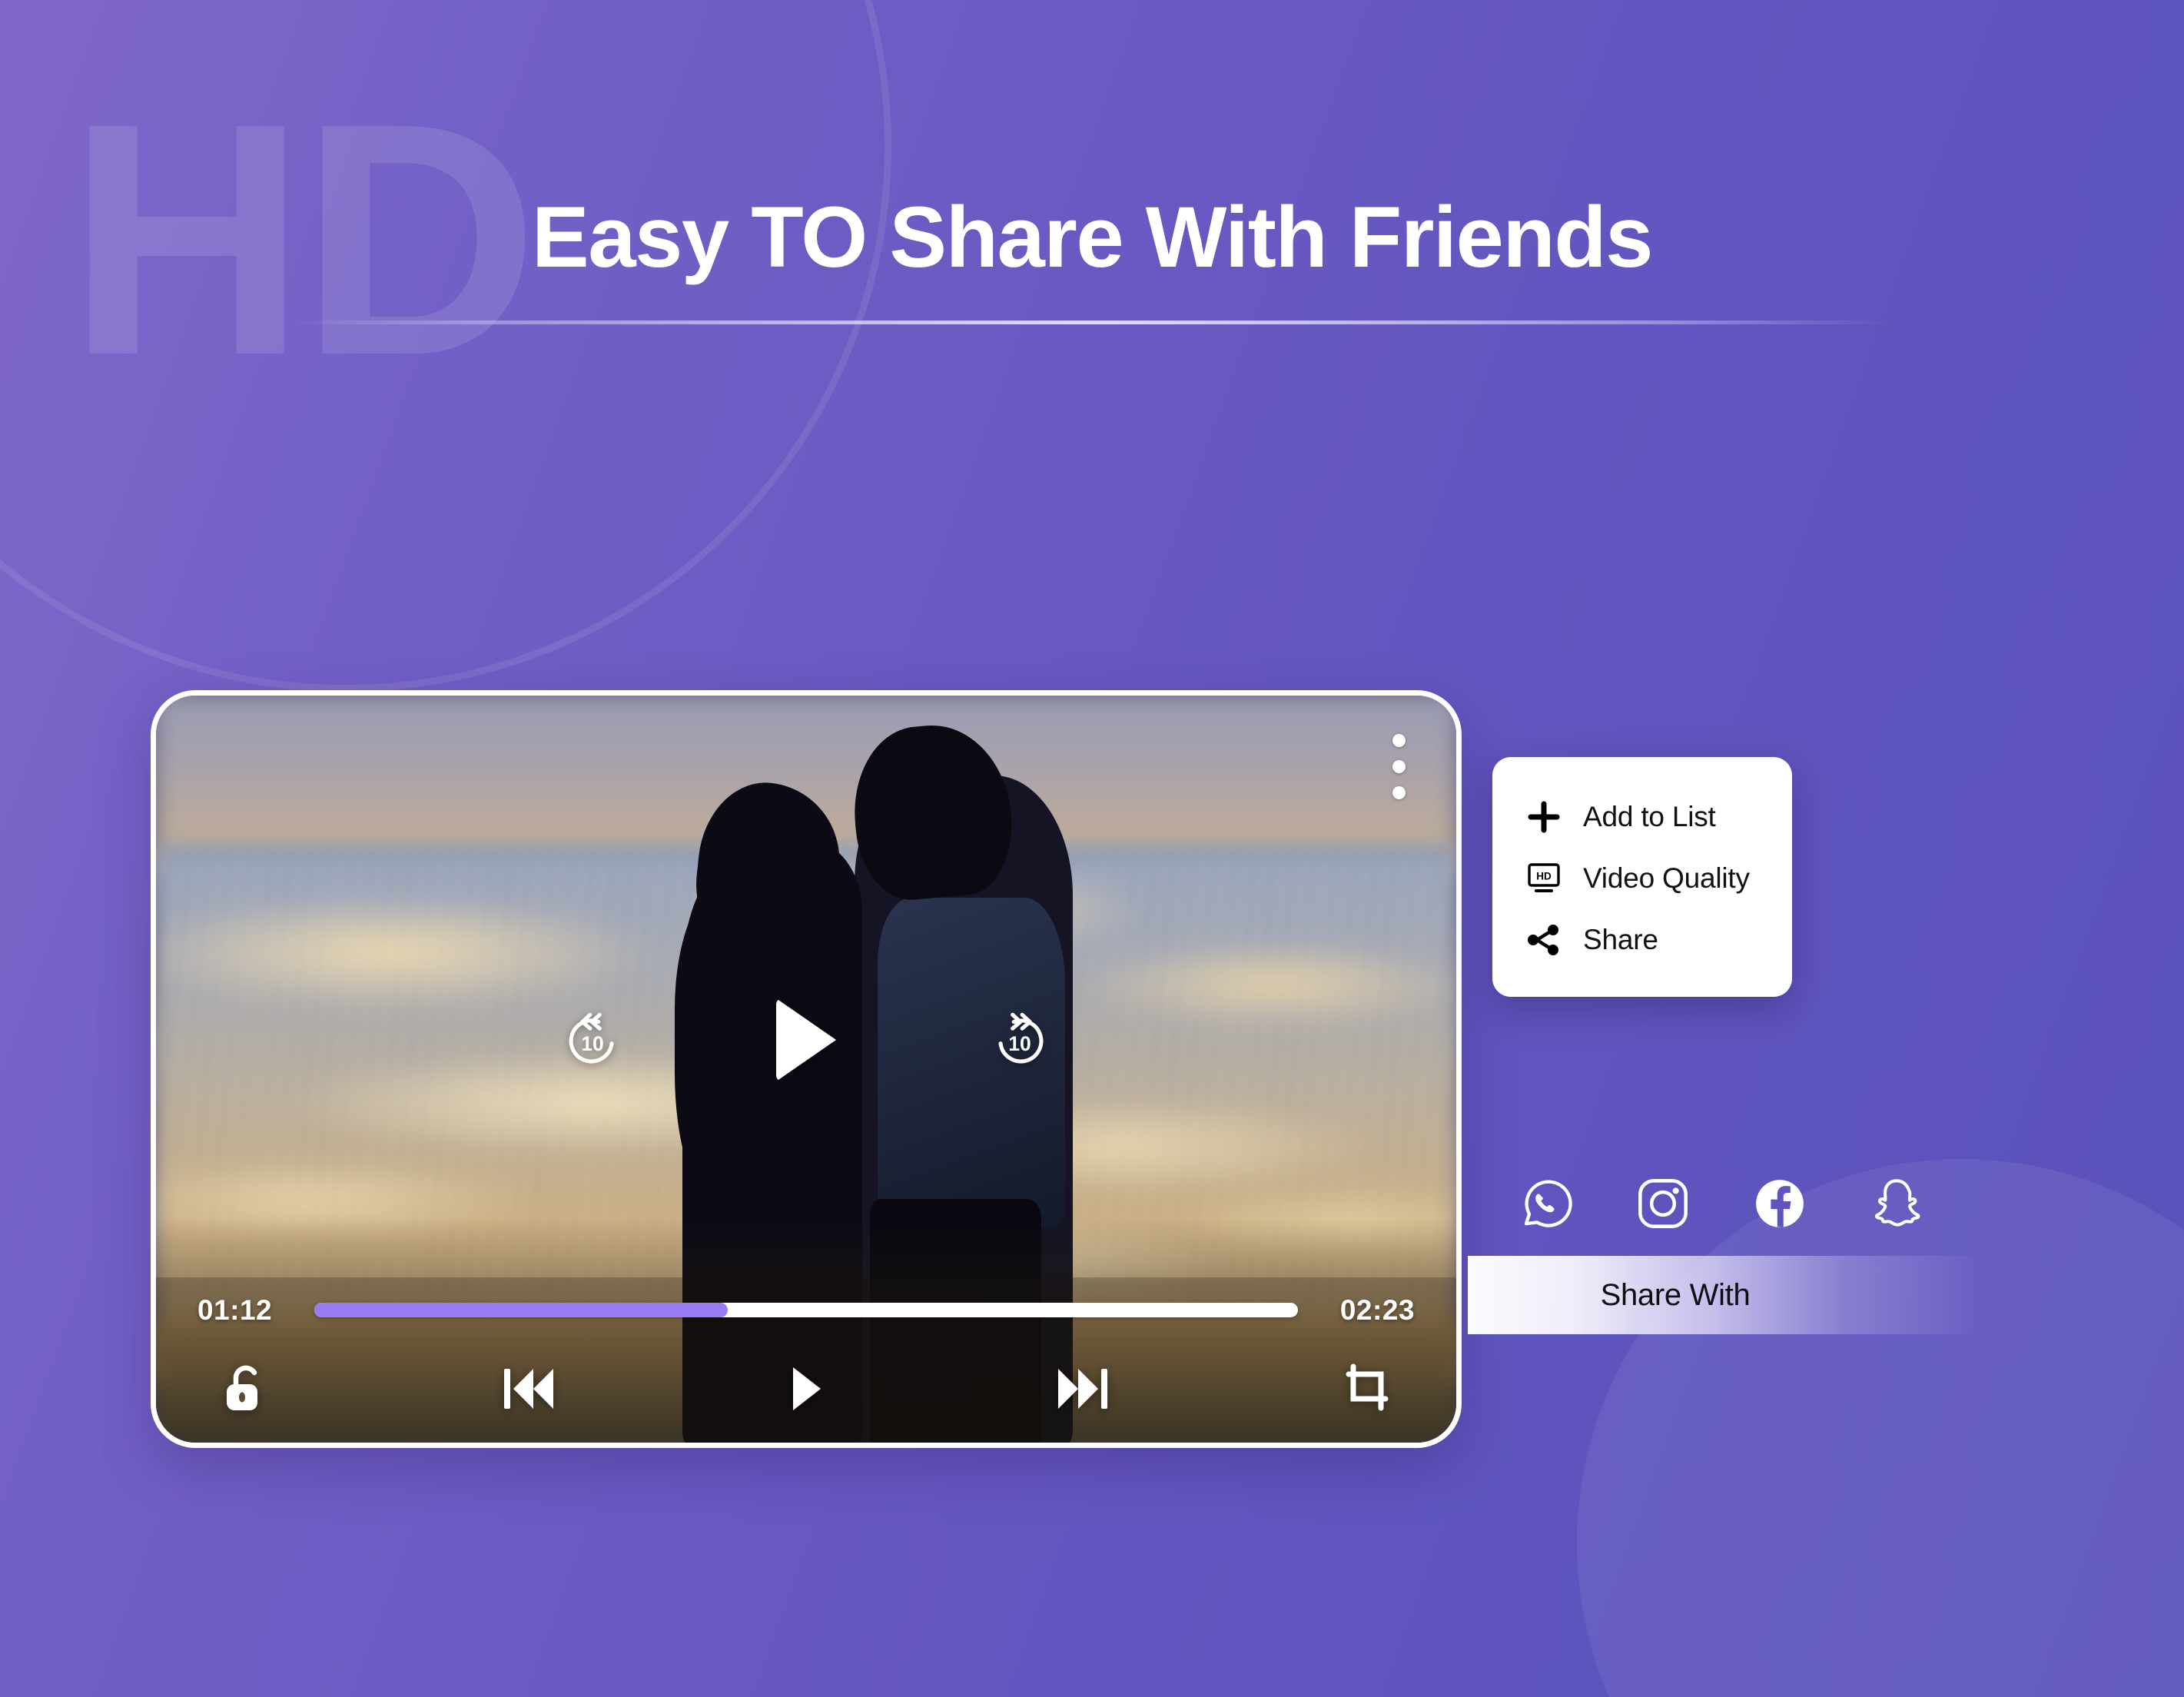  What do you see at coordinates (1675, 1294) in the screenshot?
I see `share-with-label: Share With` at bounding box center [1675, 1294].